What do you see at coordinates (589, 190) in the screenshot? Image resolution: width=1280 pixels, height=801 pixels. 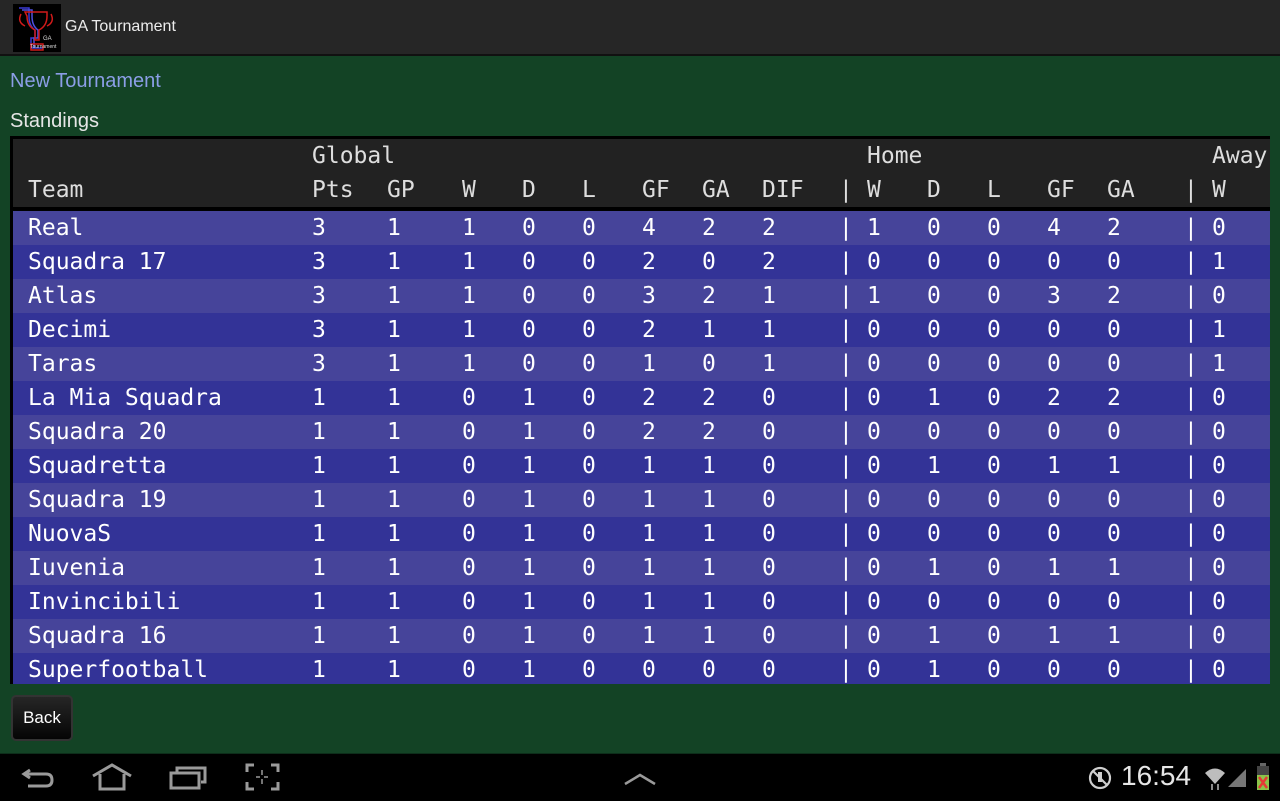 I see `col-header-l: L` at bounding box center [589, 190].